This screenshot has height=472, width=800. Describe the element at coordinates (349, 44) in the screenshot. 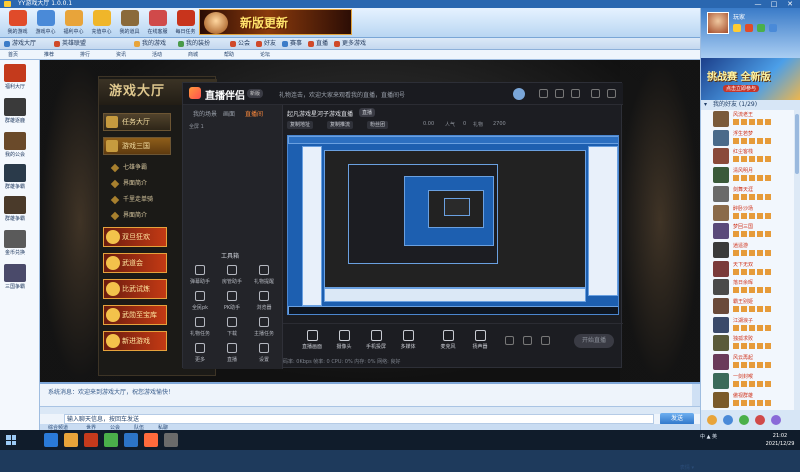

I see `tab-more: 更多游戏` at that location.